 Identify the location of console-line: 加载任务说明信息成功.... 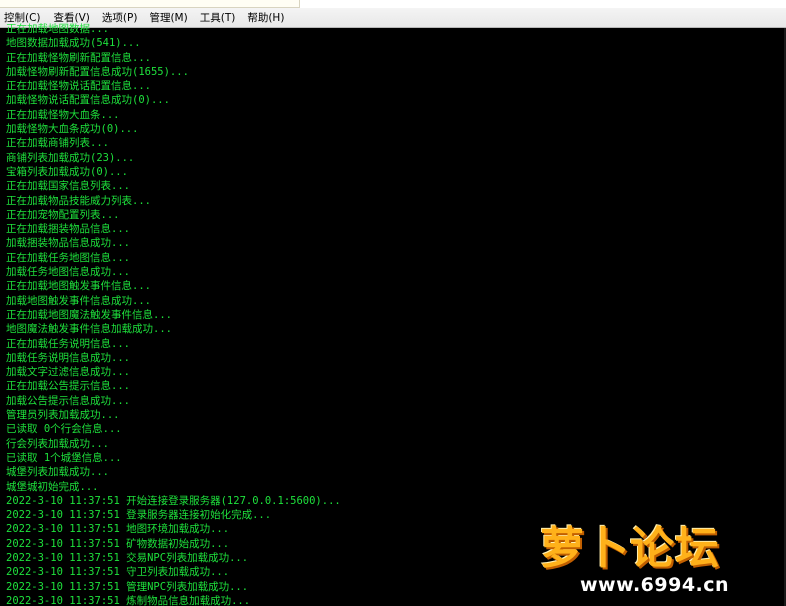
(68, 357).